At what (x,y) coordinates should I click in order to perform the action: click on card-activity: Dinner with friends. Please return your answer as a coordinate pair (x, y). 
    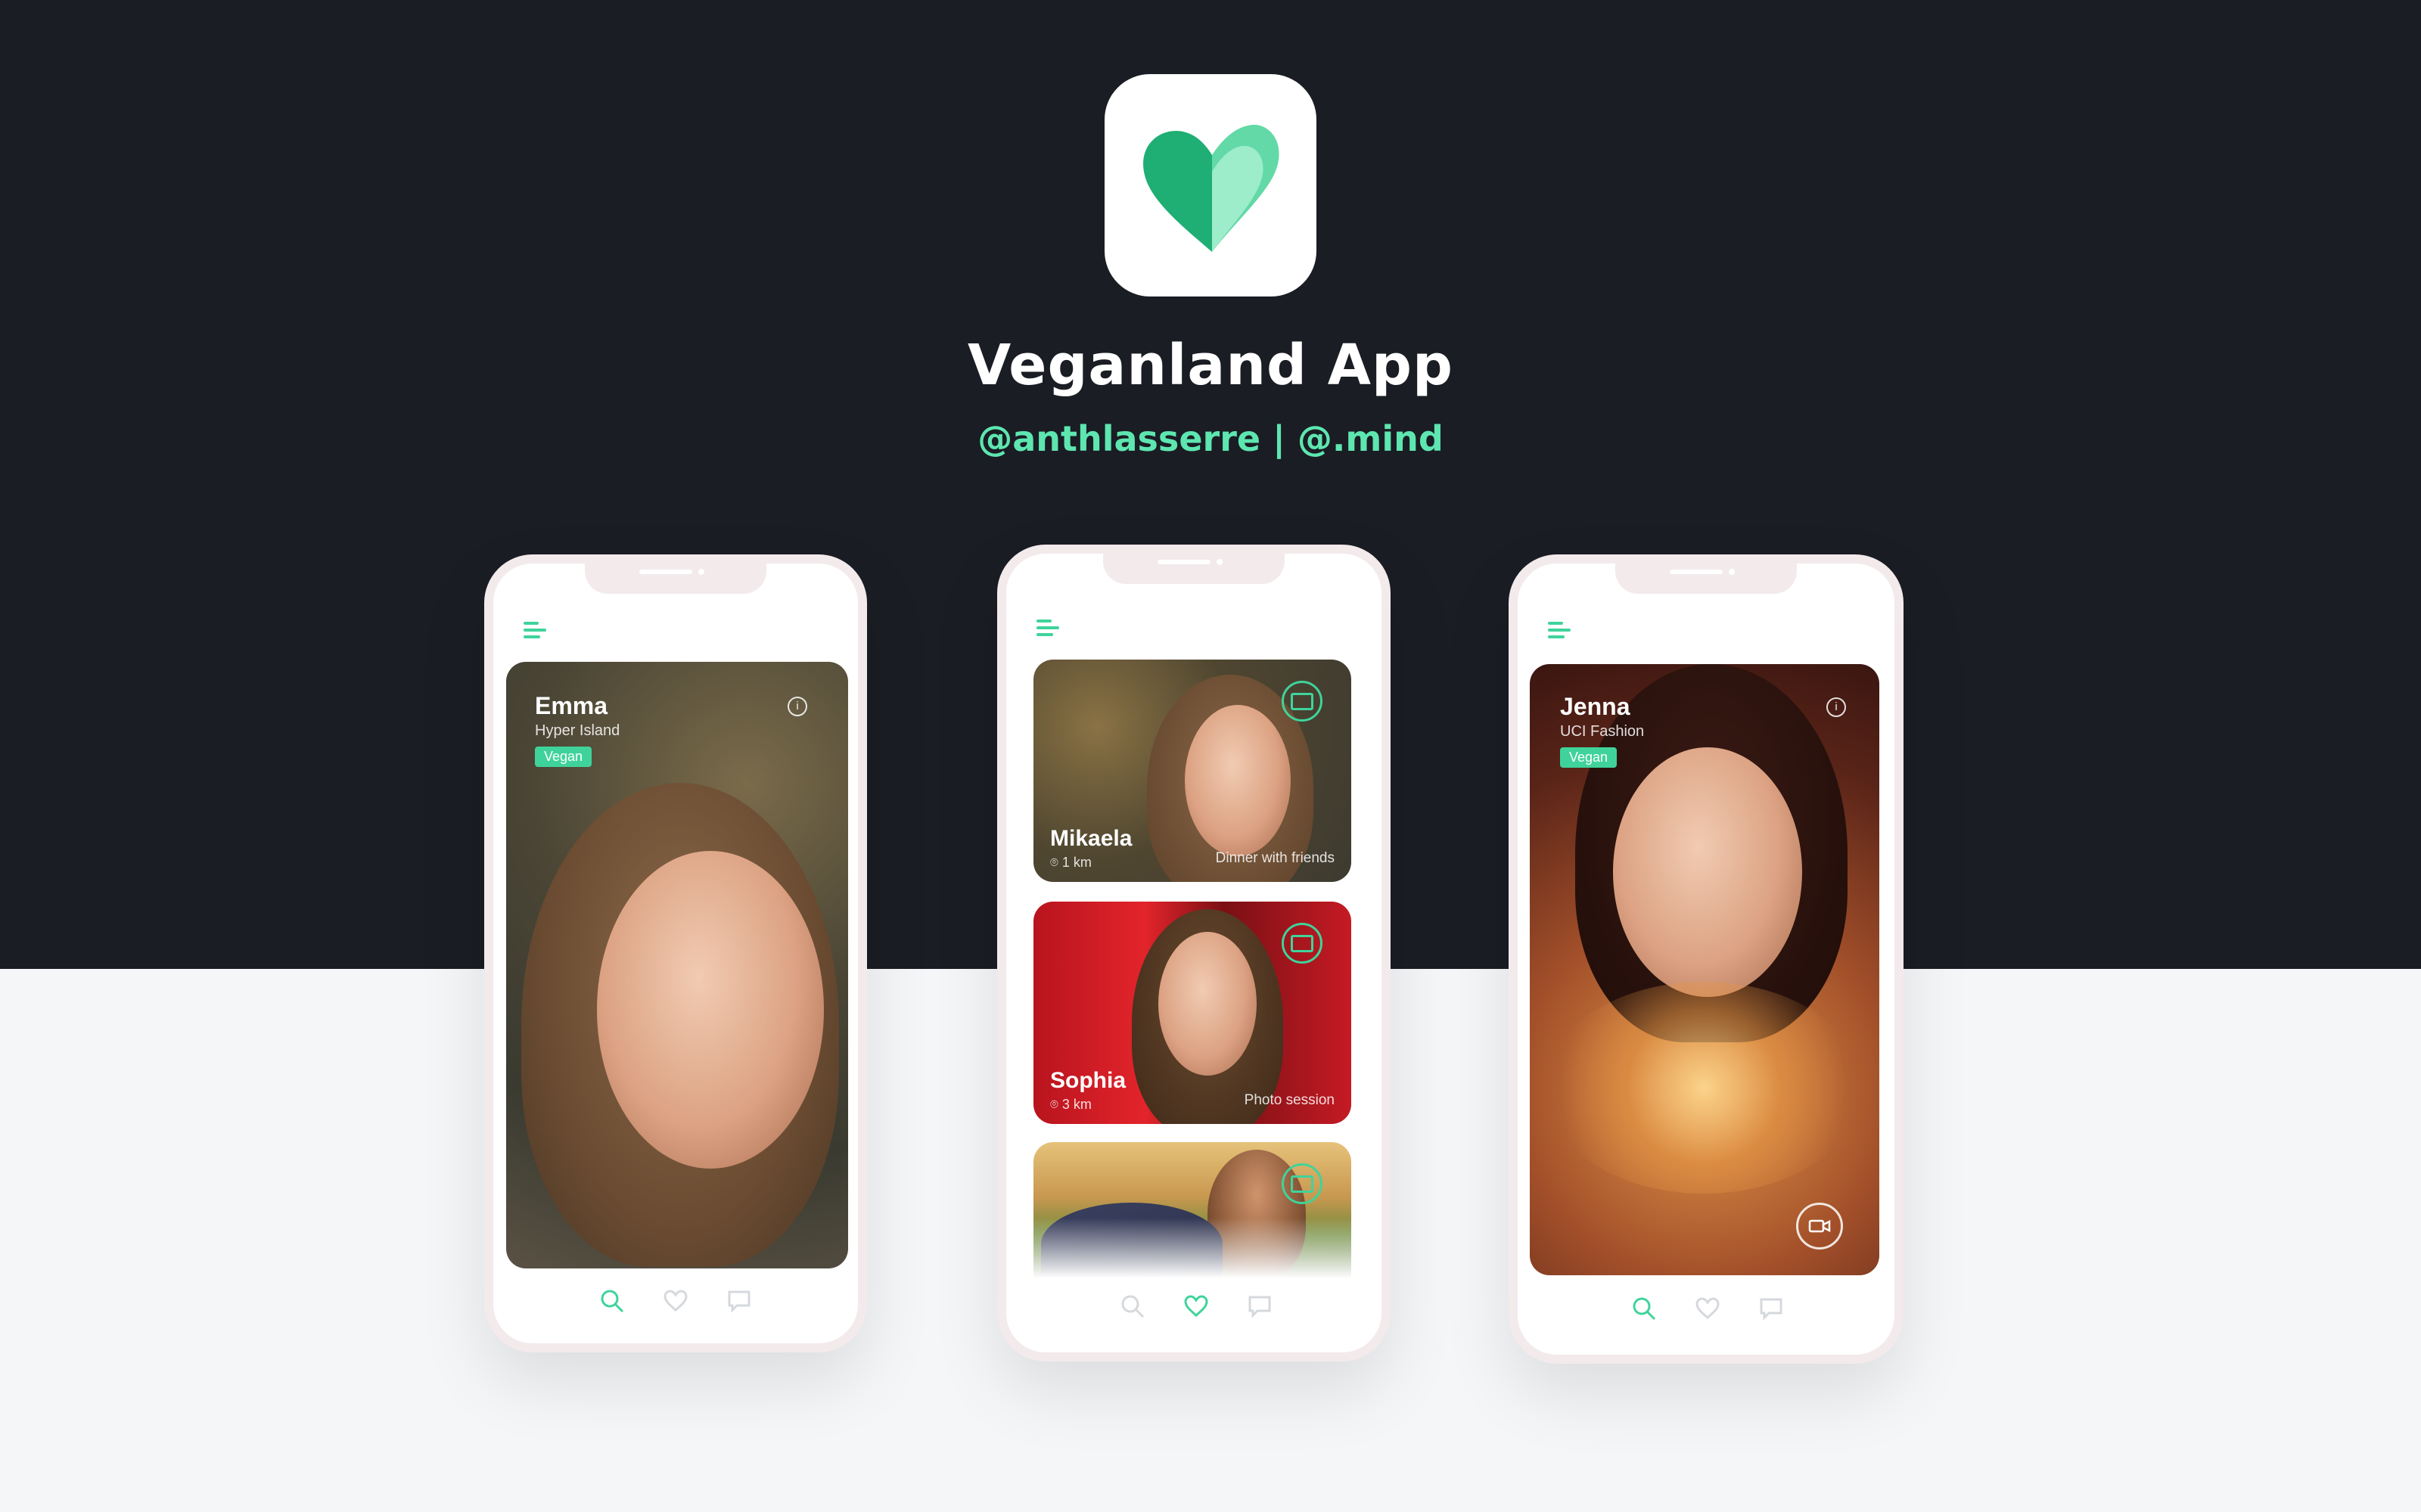
    Looking at the image, I should click on (1275, 858).